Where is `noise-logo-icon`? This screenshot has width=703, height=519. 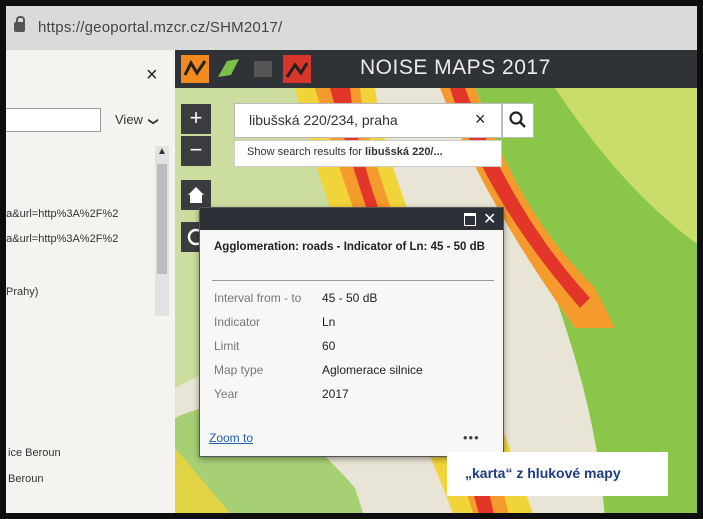 noise-logo-icon is located at coordinates (195, 69).